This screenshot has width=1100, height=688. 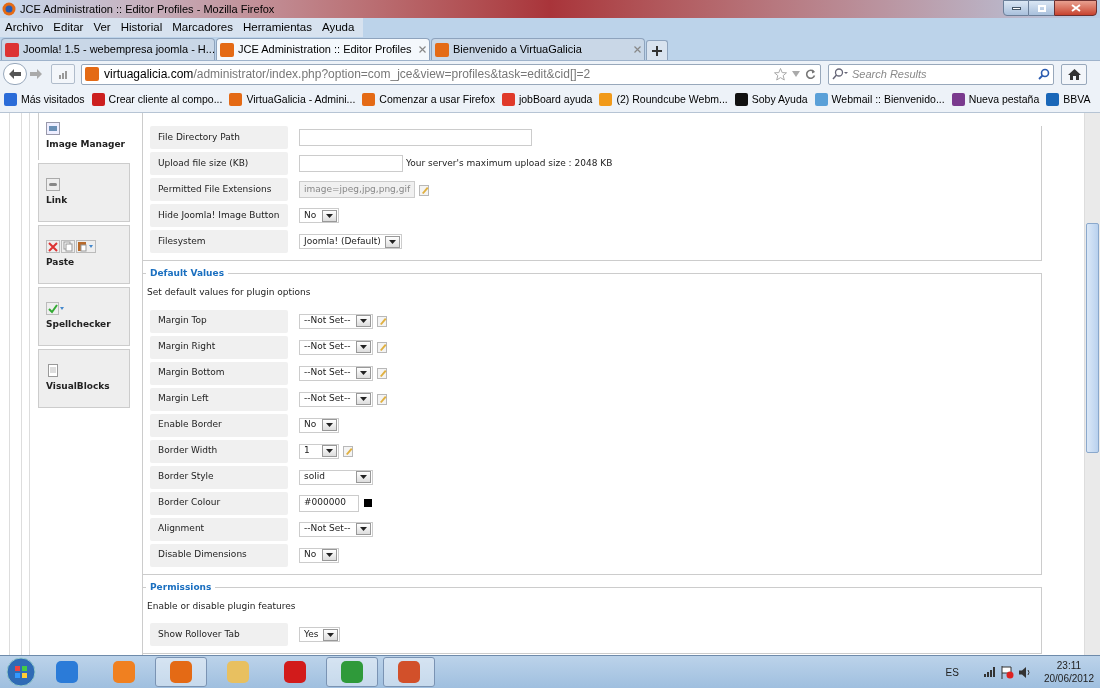 I want to click on menu-item: Historial, so click(x=141, y=27).